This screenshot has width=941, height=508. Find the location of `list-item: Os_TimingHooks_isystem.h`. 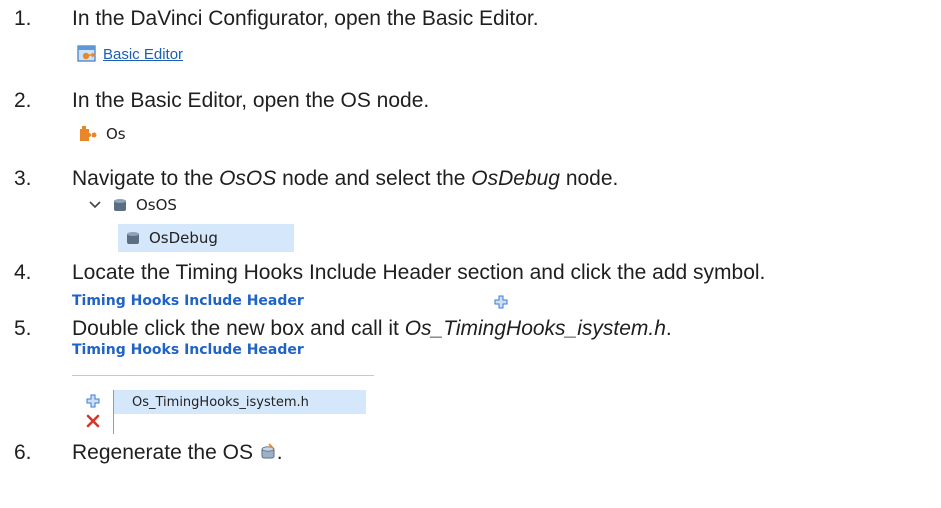

list-item: Os_TimingHooks_isystem.h is located at coordinates (240, 402).